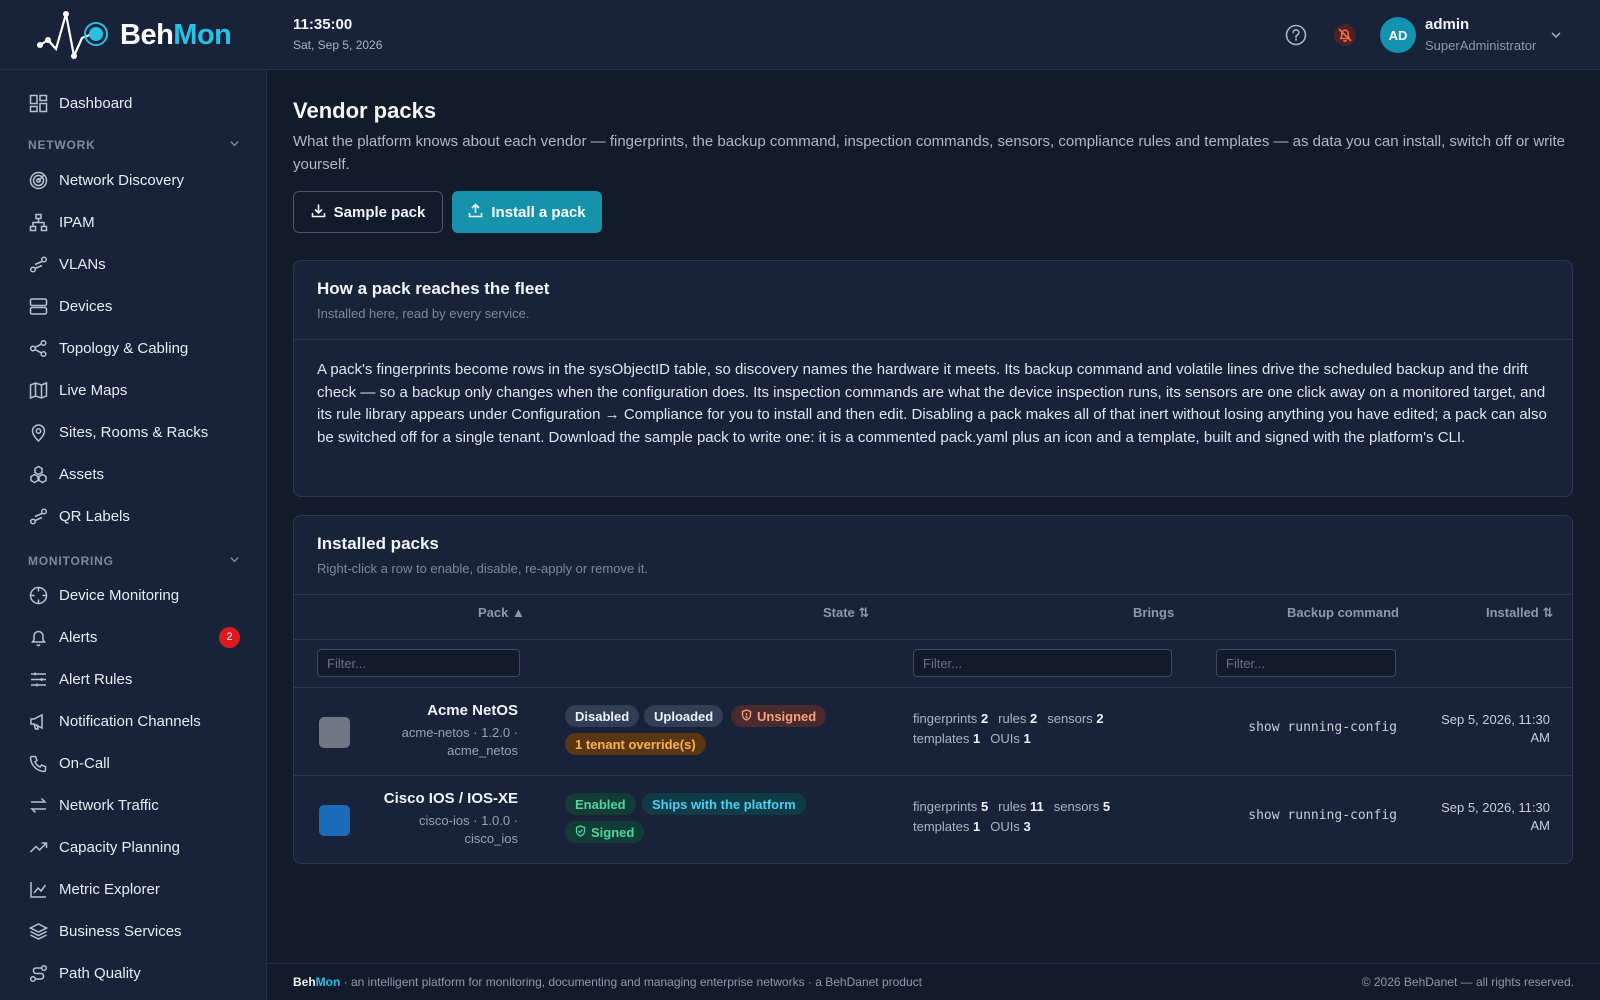 The width and height of the screenshot is (1600, 1000). What do you see at coordinates (1447, 24) in the screenshot?
I see `user-name: admin` at bounding box center [1447, 24].